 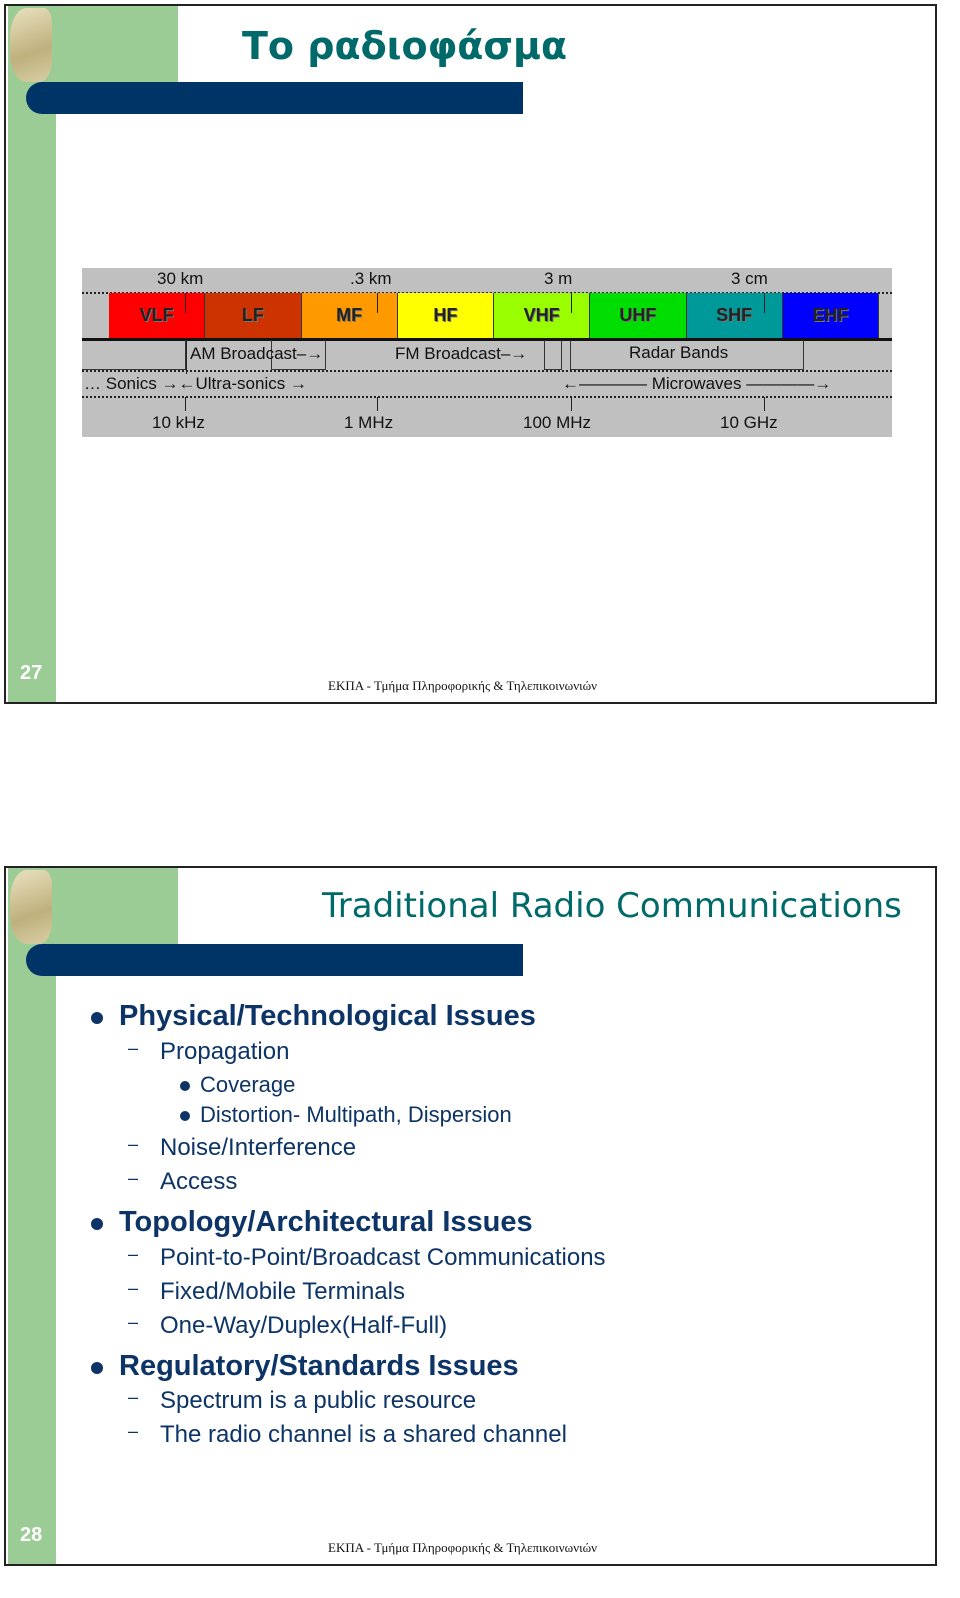 I want to click on slide-title: Το ραδιοφάσμα, so click(x=405, y=46).